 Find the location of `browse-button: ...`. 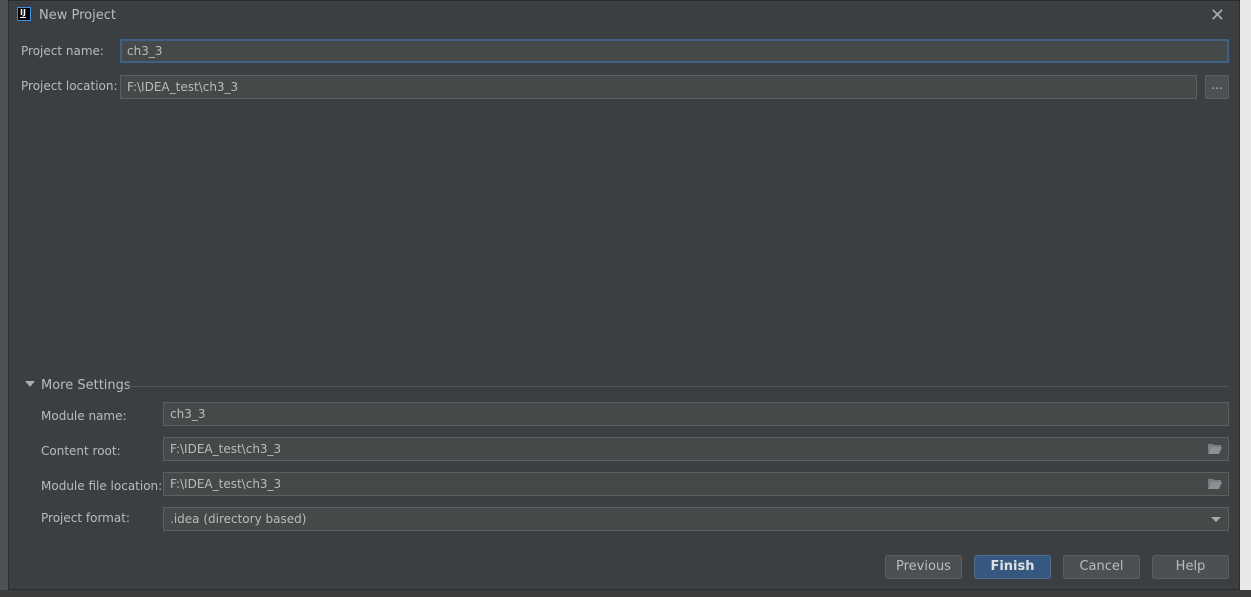

browse-button: ... is located at coordinates (1217, 87).